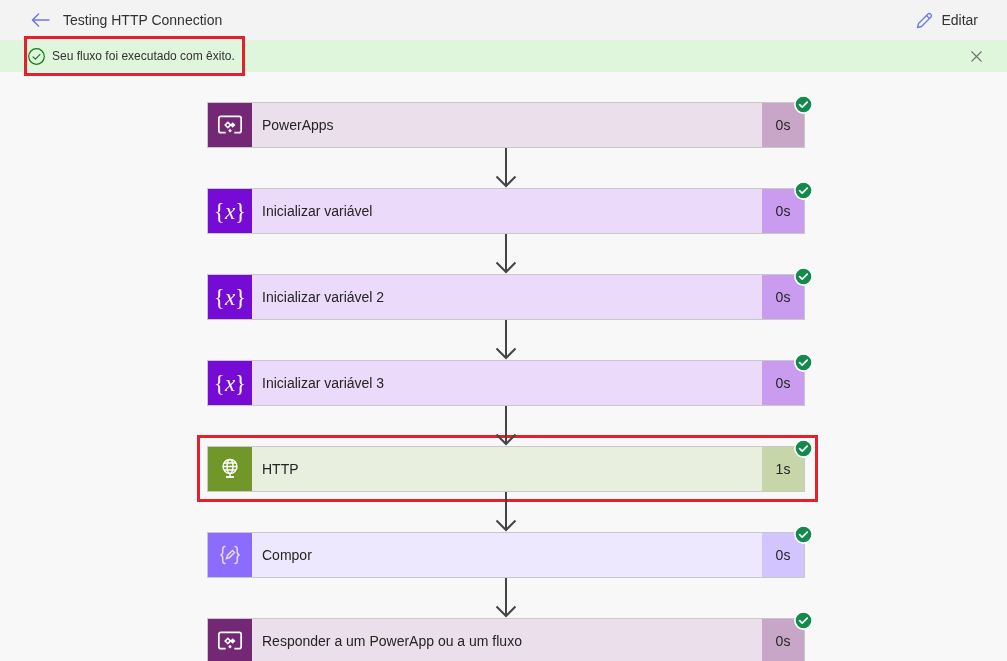  Describe the element at coordinates (40, 20) in the screenshot. I see `arrow-left-icon` at that location.